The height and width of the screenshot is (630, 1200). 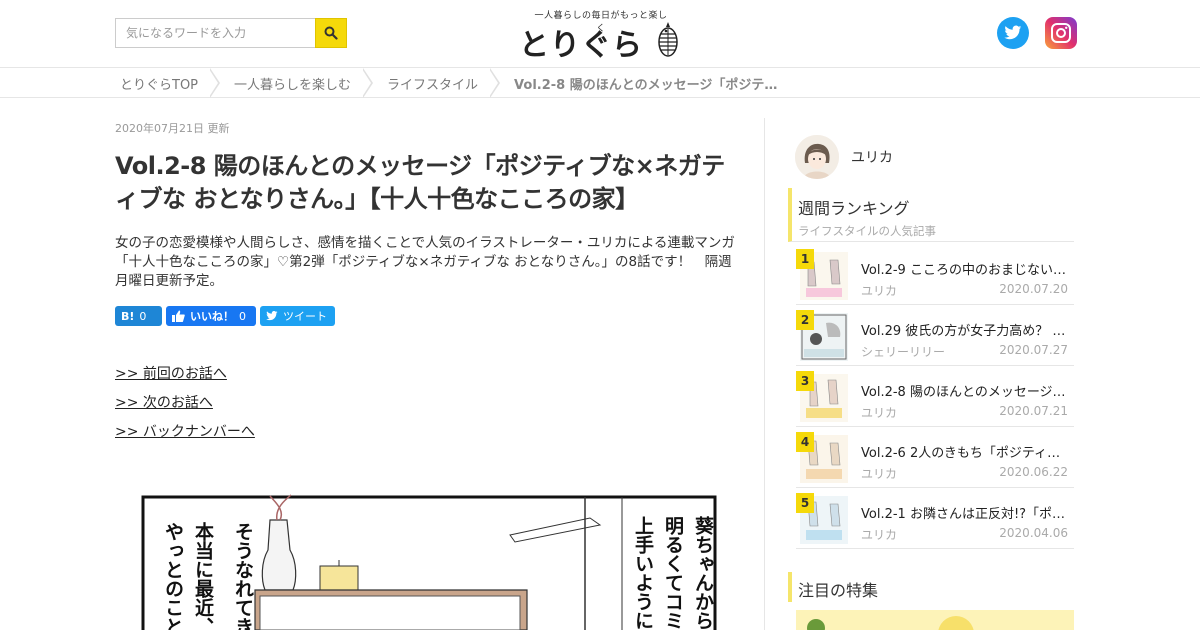 What do you see at coordinates (668, 39) in the screenshot?
I see `bird-logo-icon` at bounding box center [668, 39].